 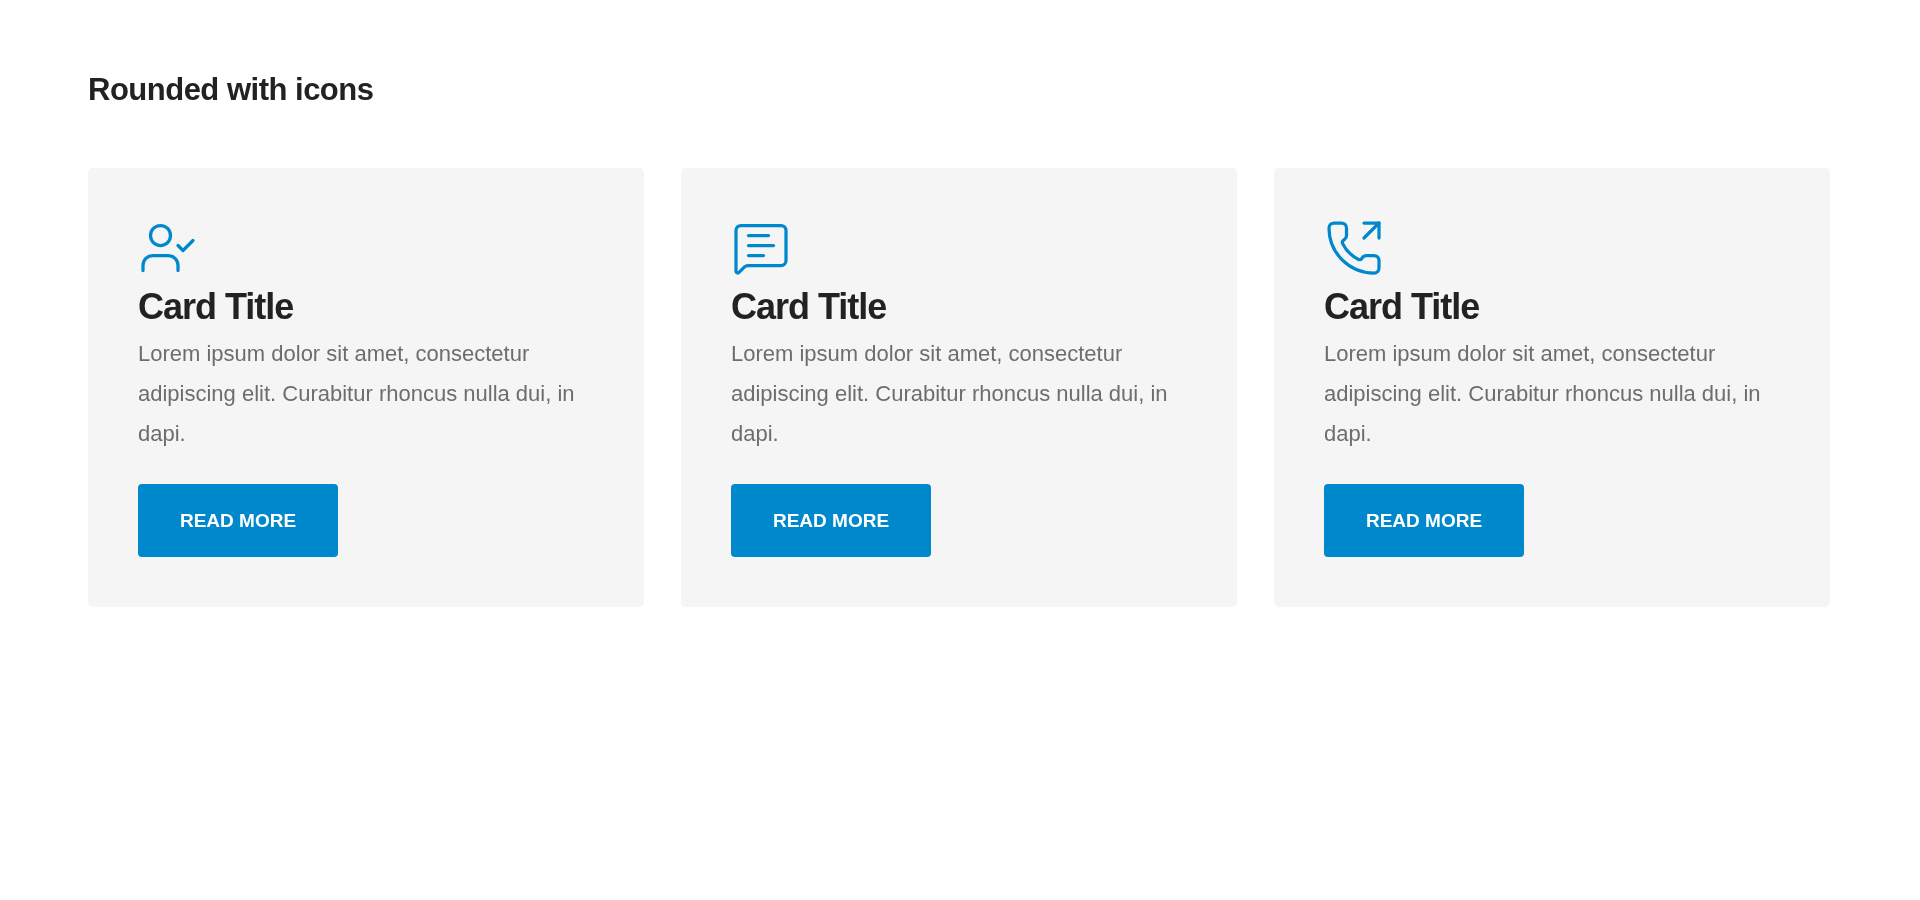 What do you see at coordinates (231, 90) in the screenshot?
I see `section-heading: Rounded with icons` at bounding box center [231, 90].